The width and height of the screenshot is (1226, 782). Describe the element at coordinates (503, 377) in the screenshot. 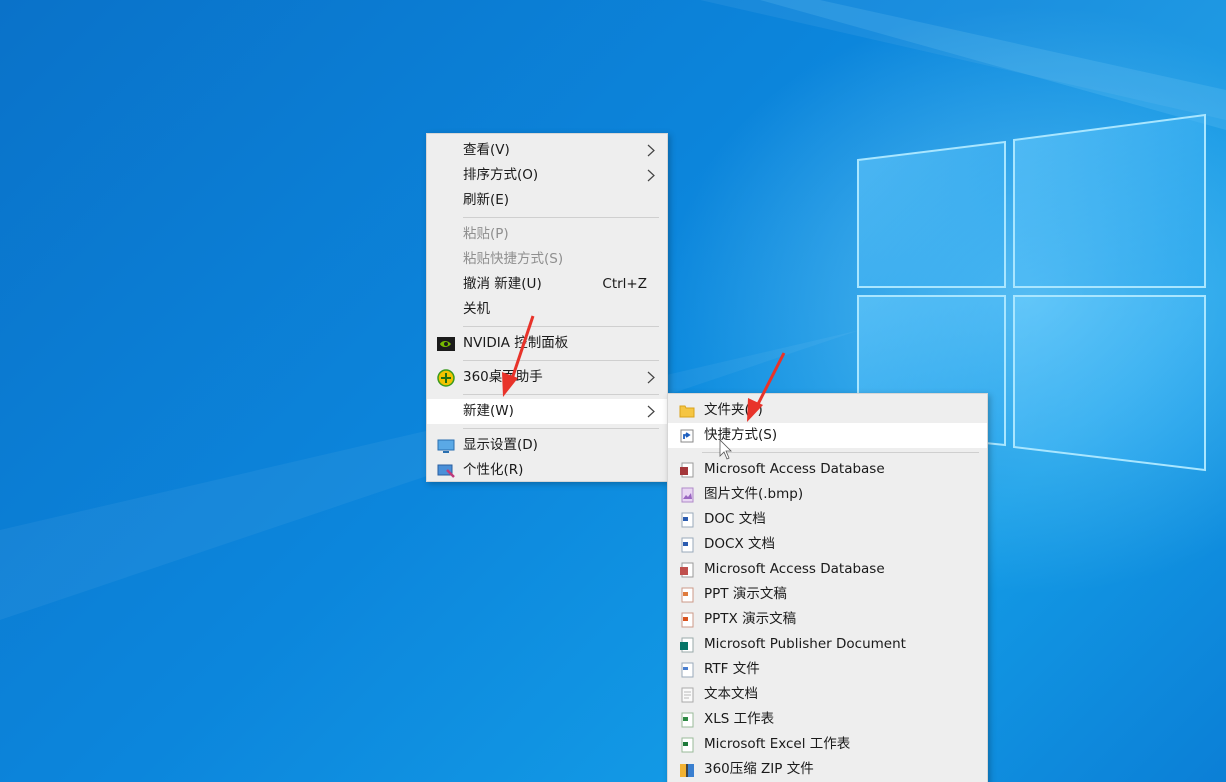

I see `menu-item-label: 360桌面助手` at that location.